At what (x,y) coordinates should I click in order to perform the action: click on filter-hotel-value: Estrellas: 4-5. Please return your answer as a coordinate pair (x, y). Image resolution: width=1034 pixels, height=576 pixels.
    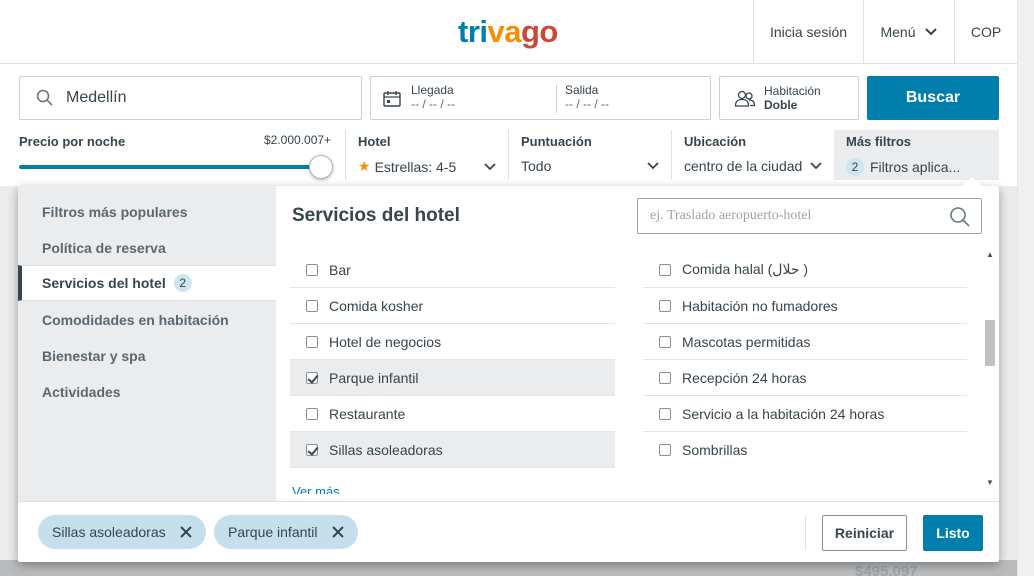
    Looking at the image, I should click on (415, 166).